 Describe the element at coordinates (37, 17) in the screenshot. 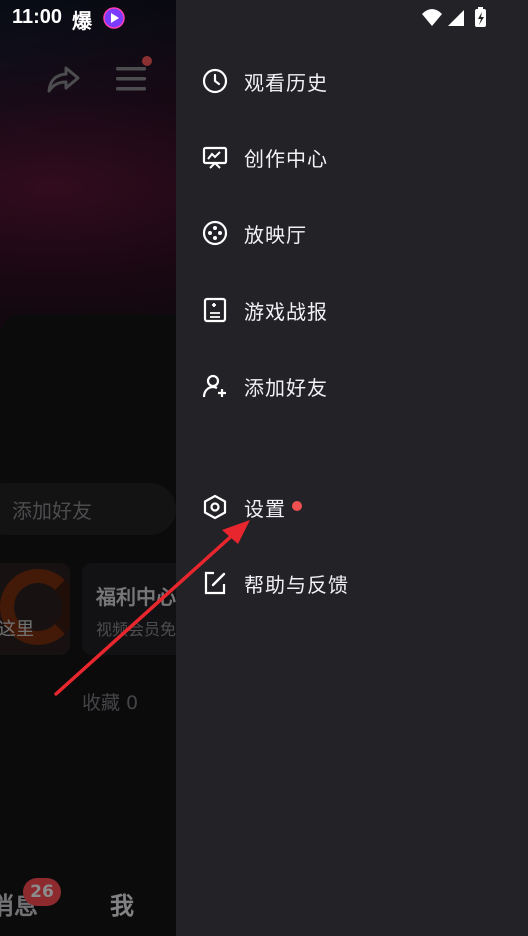

I see `status-time: 11:00` at that location.